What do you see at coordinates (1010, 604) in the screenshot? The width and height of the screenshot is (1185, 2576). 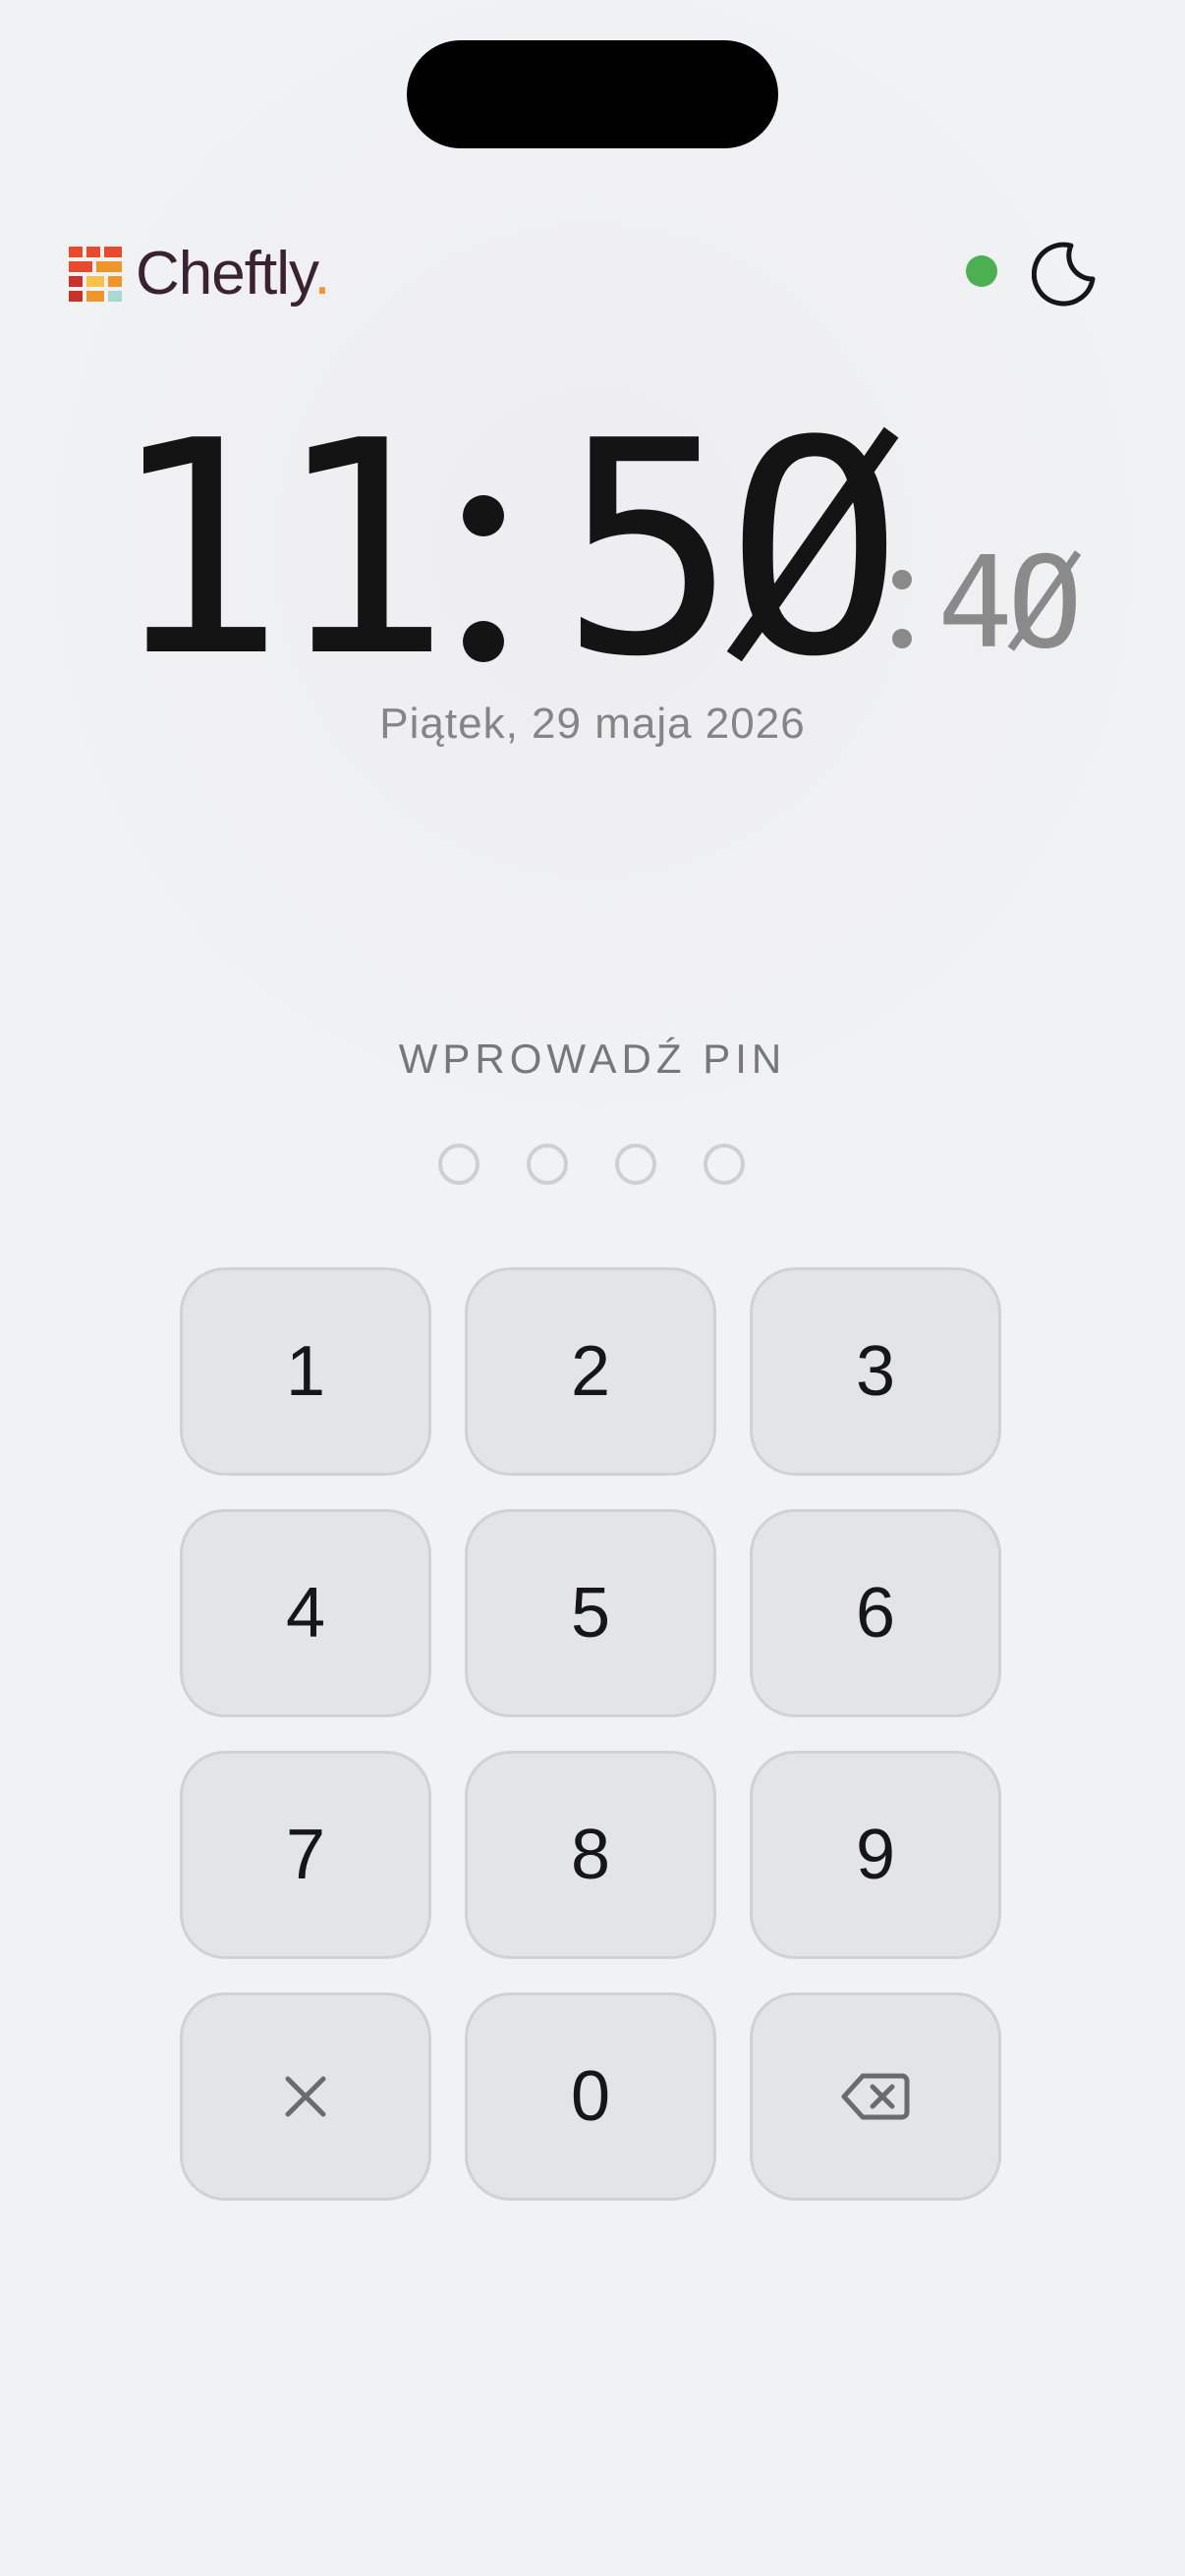 I see `clock-seconds: 4Ø` at bounding box center [1010, 604].